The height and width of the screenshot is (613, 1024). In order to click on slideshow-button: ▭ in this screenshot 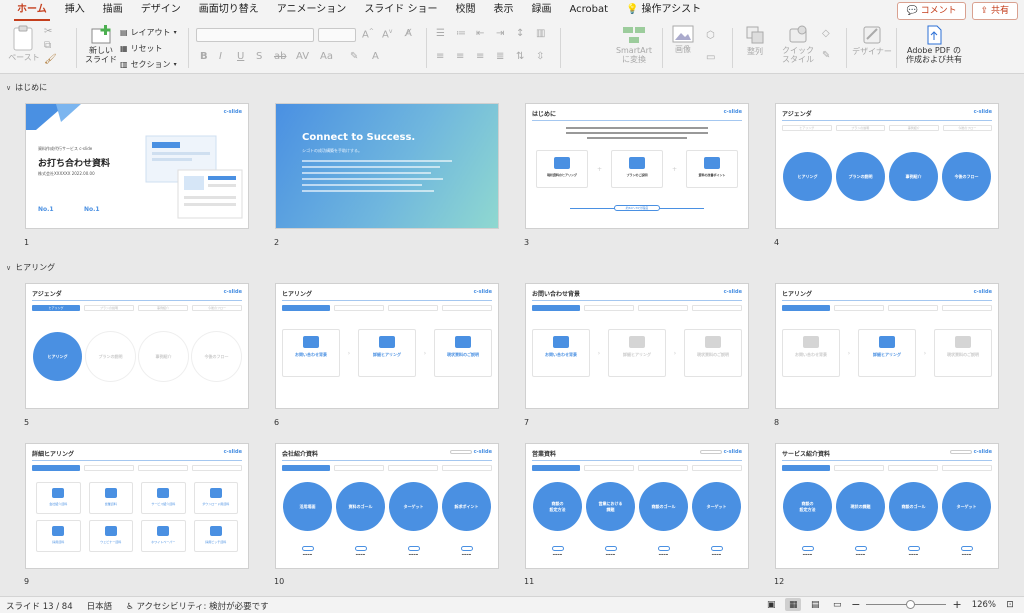, I will do `click(837, 604)`.